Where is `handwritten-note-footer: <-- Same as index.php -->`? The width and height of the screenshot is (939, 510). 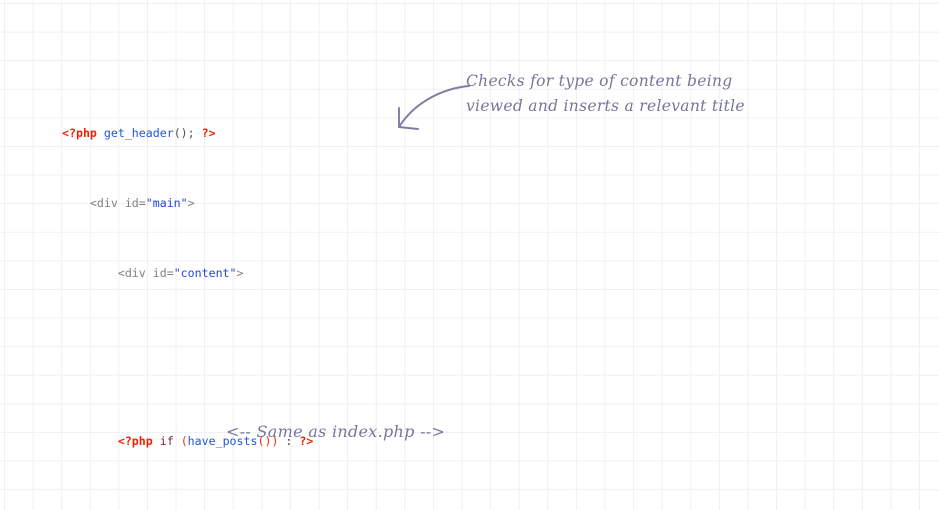 handwritten-note-footer: <-- Same as index.php --> is located at coordinates (336, 431).